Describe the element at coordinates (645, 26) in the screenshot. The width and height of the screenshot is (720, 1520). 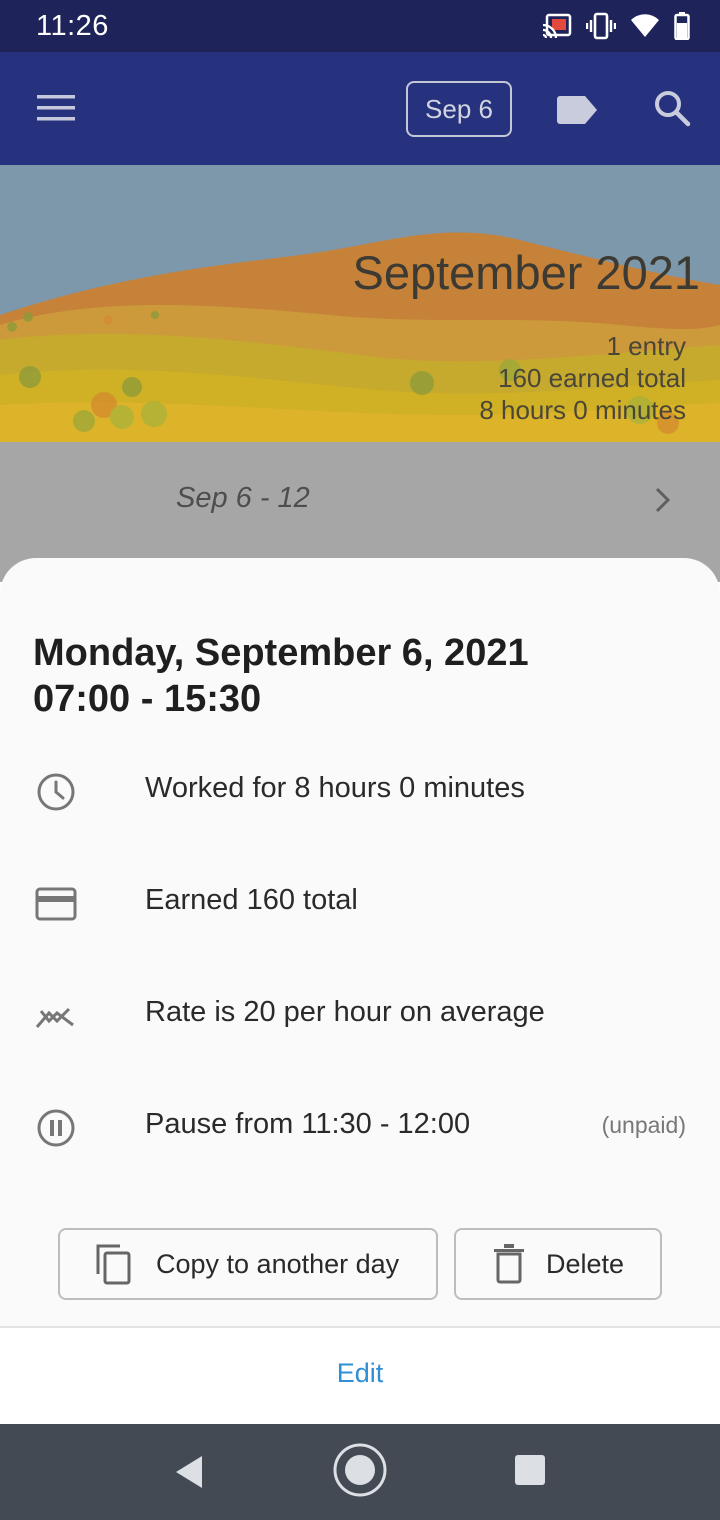
I see `wifi-icon` at that location.